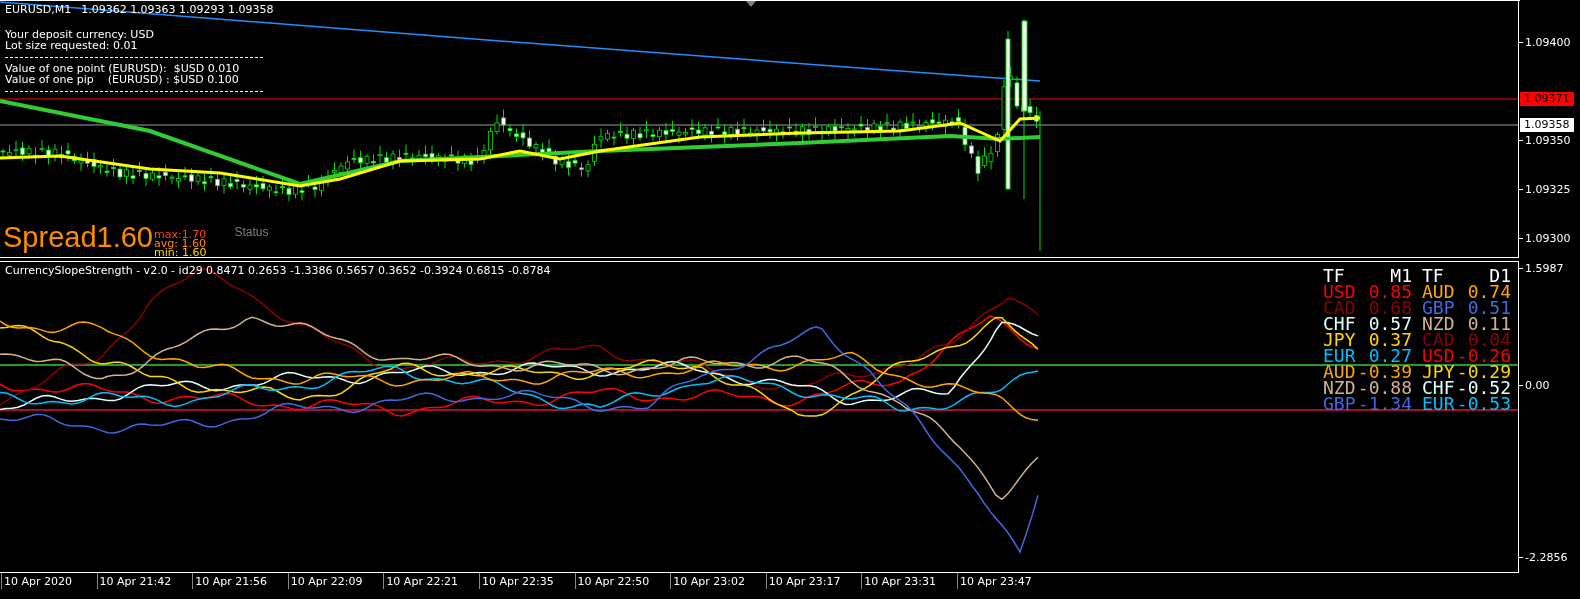 Image resolution: width=1580 pixels, height=599 pixels. I want to click on scale-tick: 0.00, so click(1537, 385).